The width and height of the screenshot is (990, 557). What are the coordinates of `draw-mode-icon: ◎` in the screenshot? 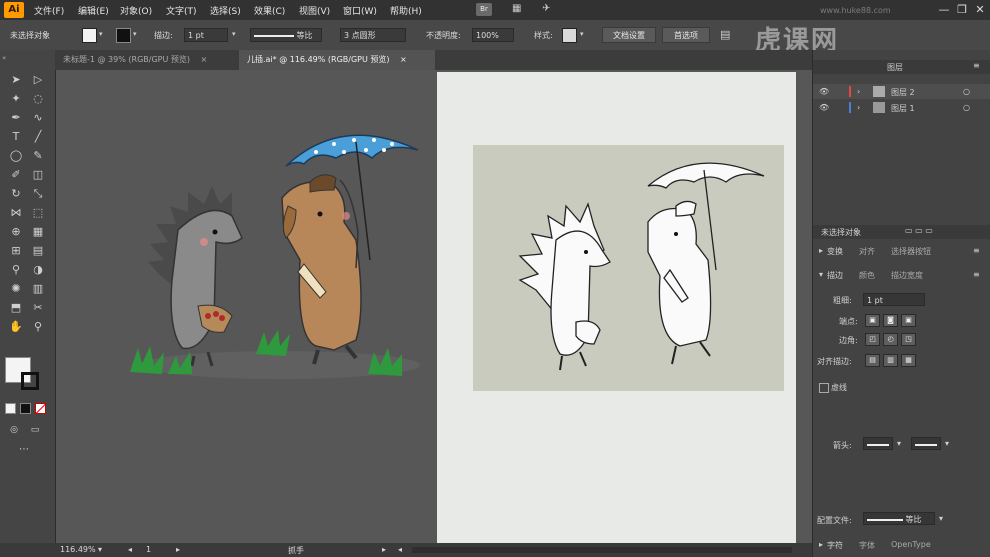 It's located at (14, 430).